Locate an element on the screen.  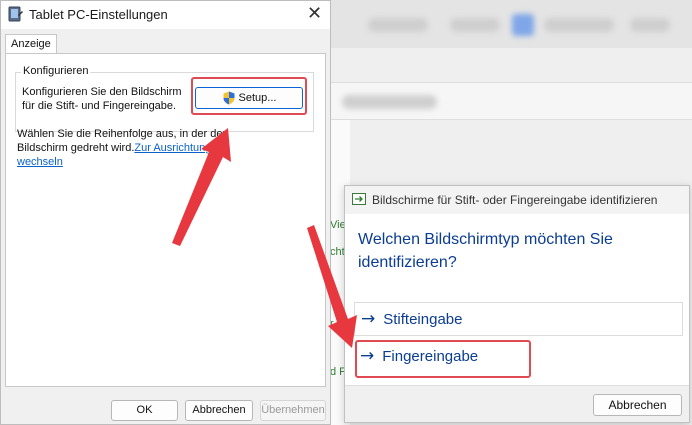
apply-button: Übernehmen is located at coordinates (293, 410).